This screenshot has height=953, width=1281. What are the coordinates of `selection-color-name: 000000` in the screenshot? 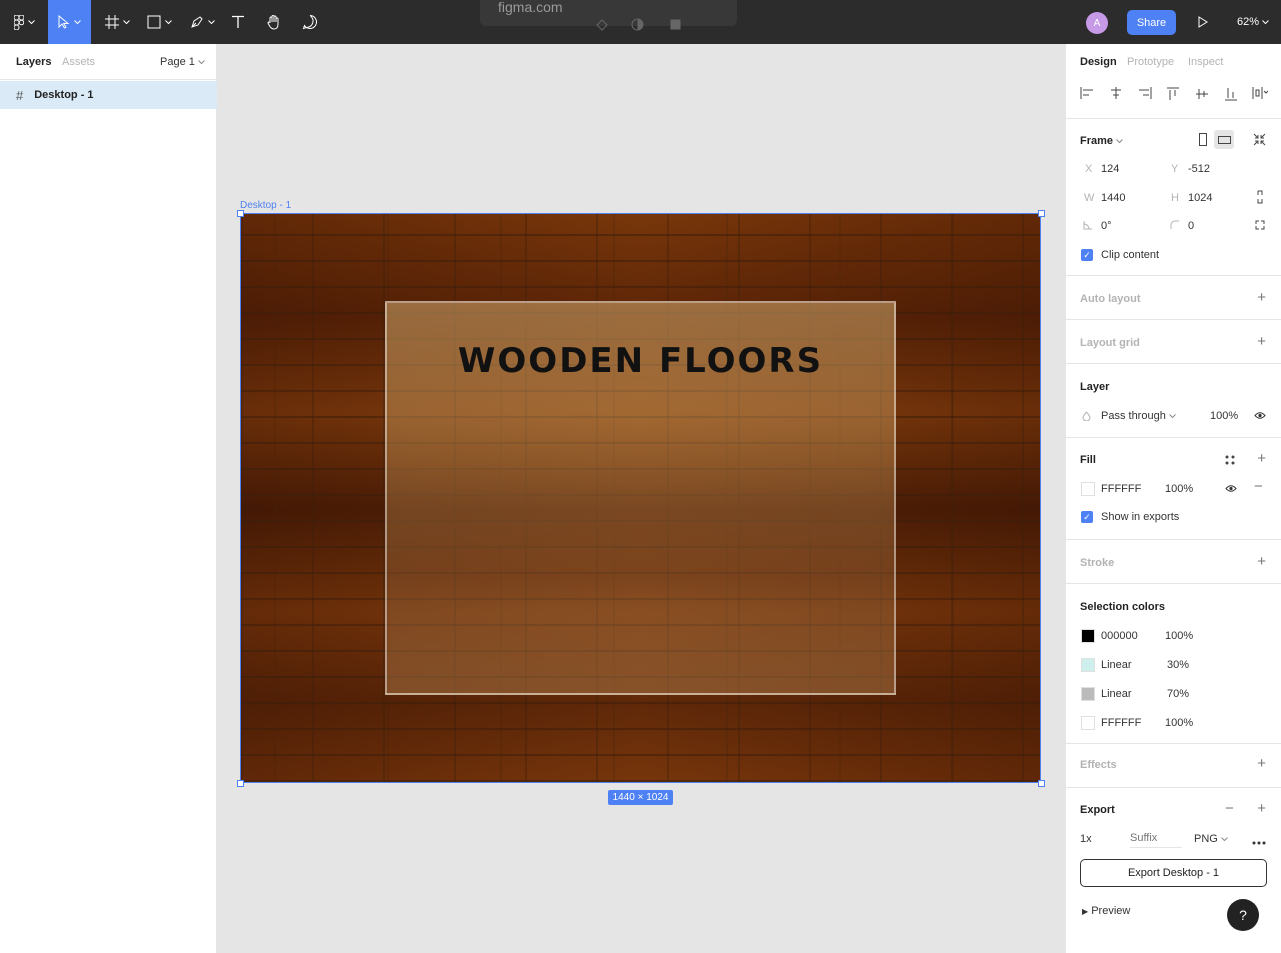 It's located at (1119, 636).